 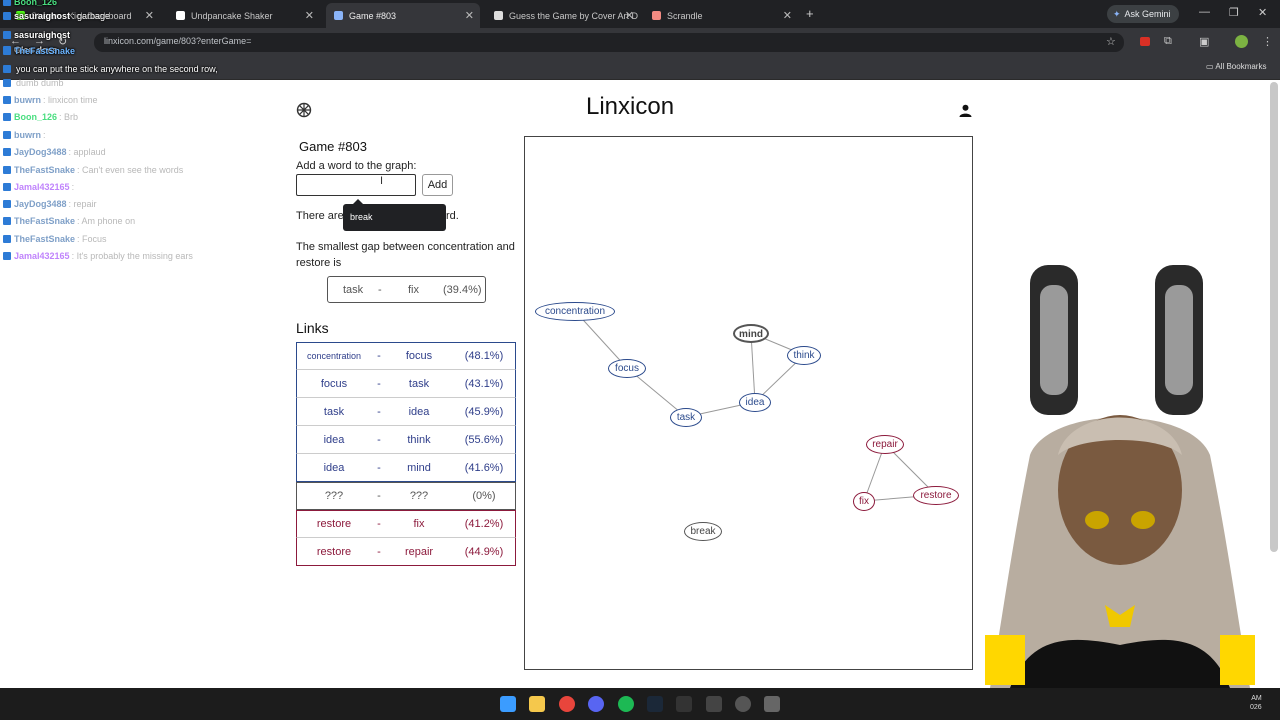 I want to click on chat-message: dumb dumb, so click(x=33, y=83).